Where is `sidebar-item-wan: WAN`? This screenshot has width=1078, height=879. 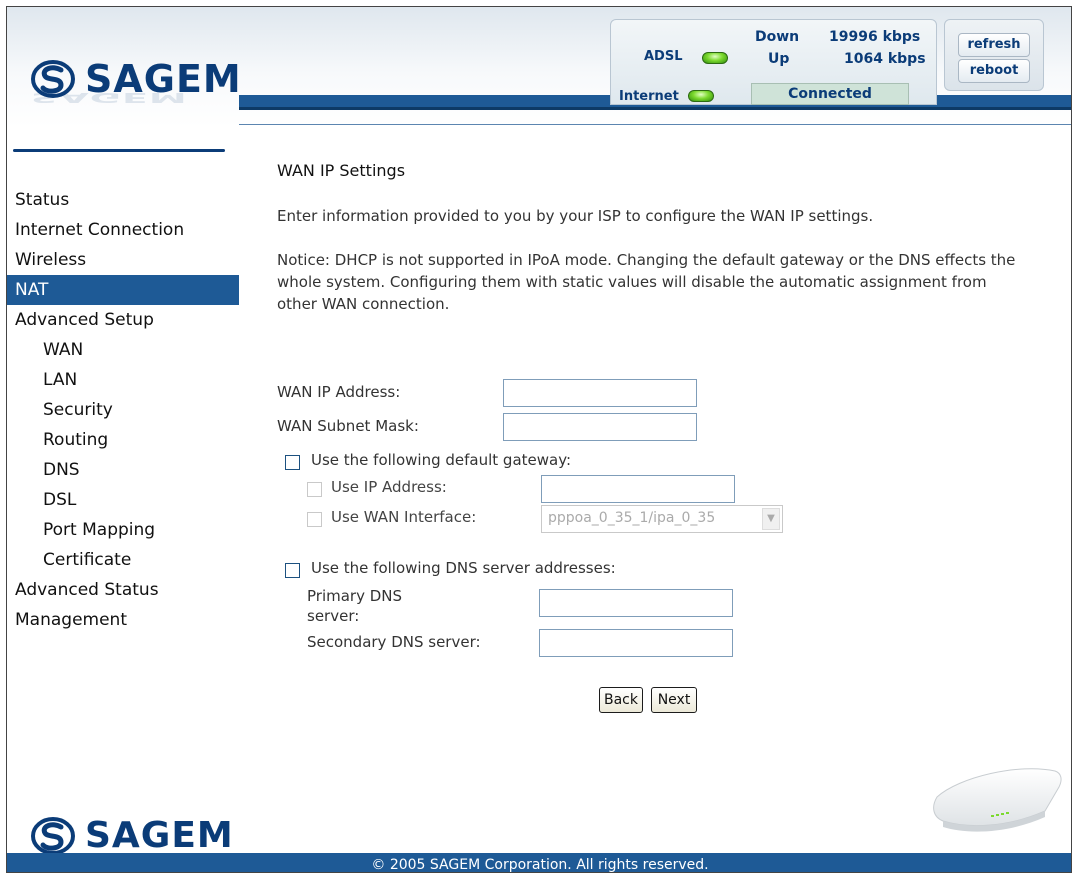
sidebar-item-wan: WAN is located at coordinates (123, 350).